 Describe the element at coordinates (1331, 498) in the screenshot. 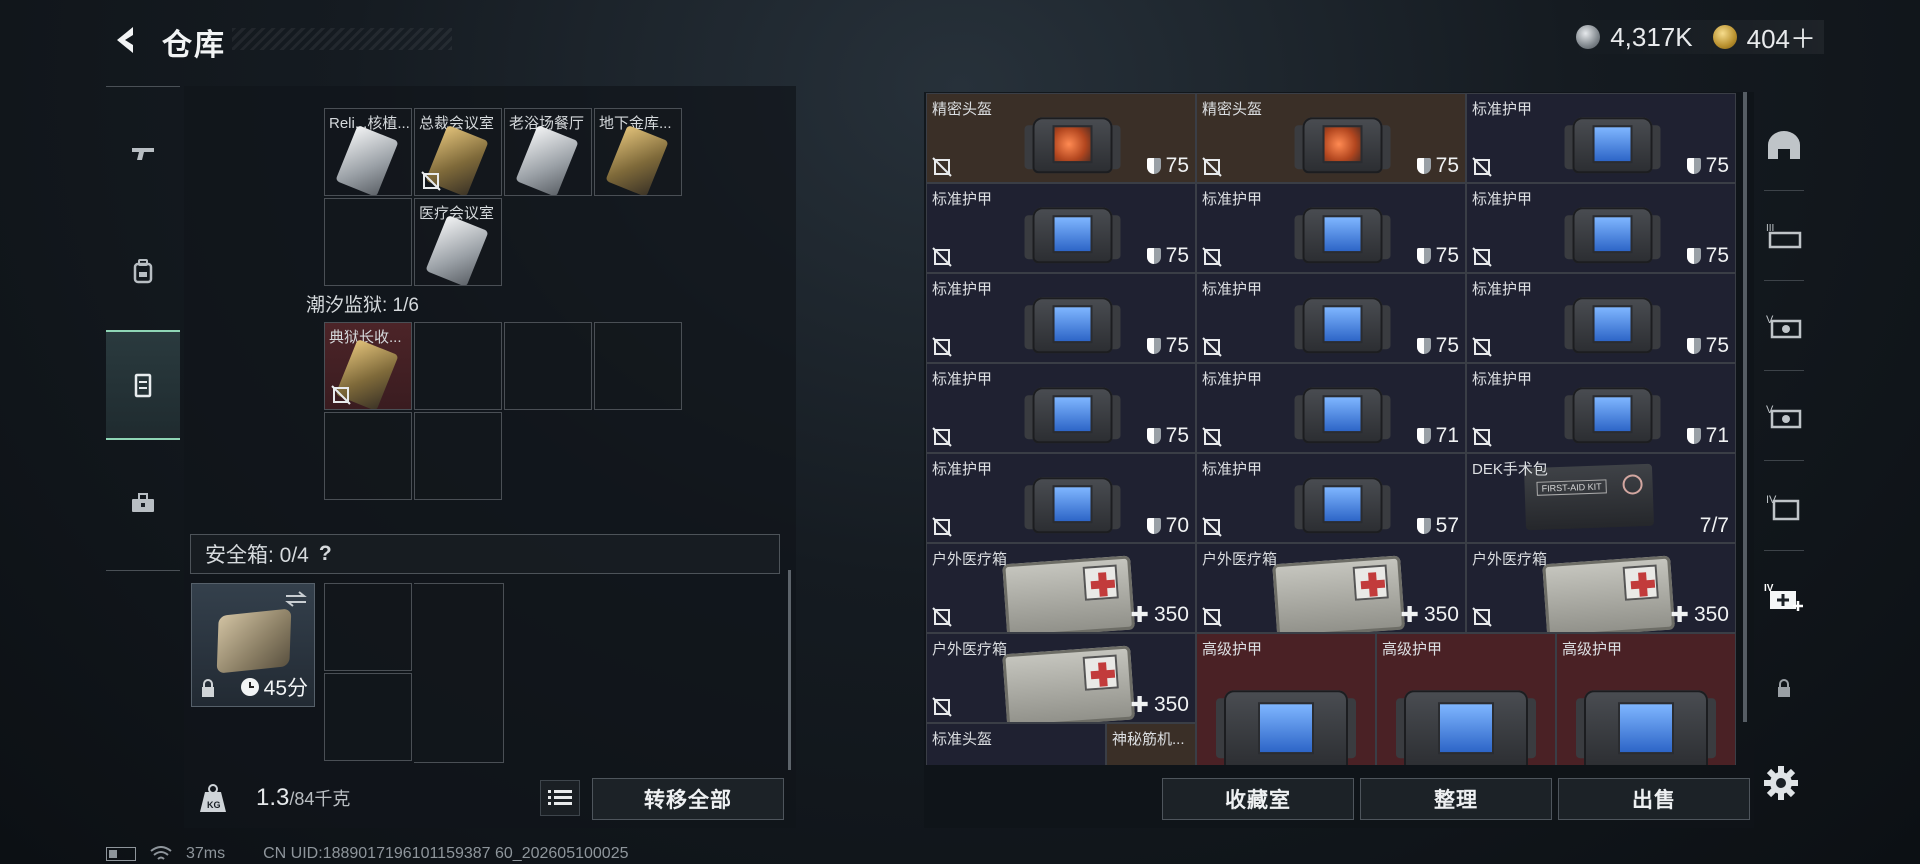

I see `inventory-item: 标准护甲 57` at that location.